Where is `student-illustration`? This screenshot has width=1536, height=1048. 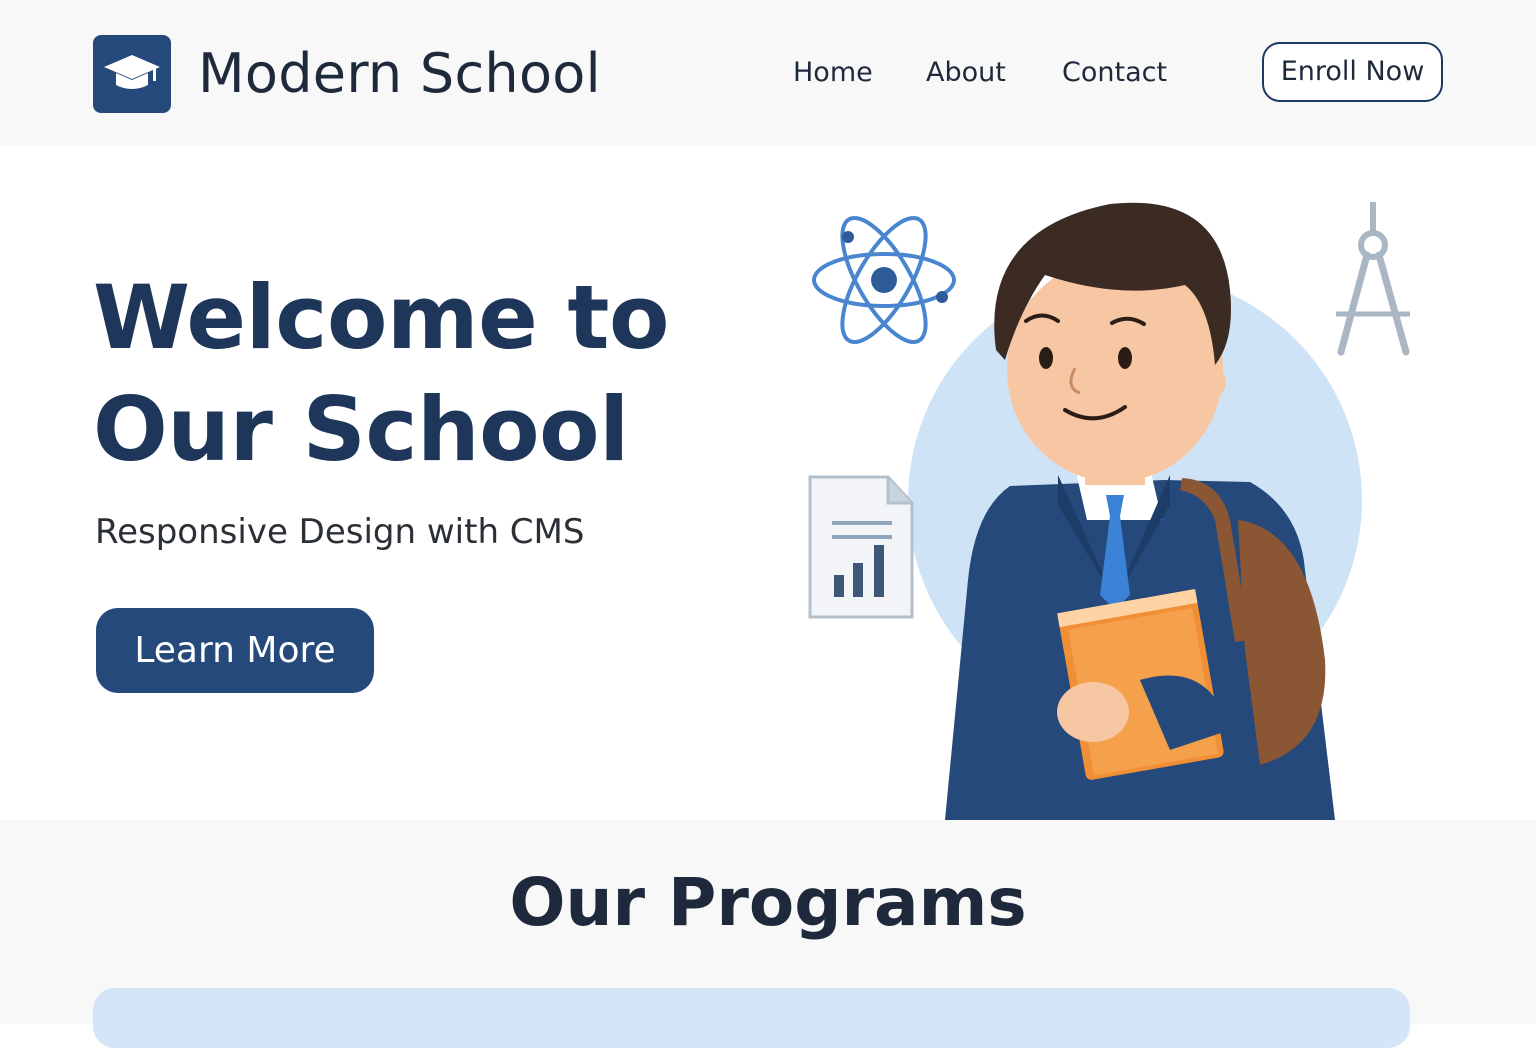 student-illustration is located at coordinates (1140, 511).